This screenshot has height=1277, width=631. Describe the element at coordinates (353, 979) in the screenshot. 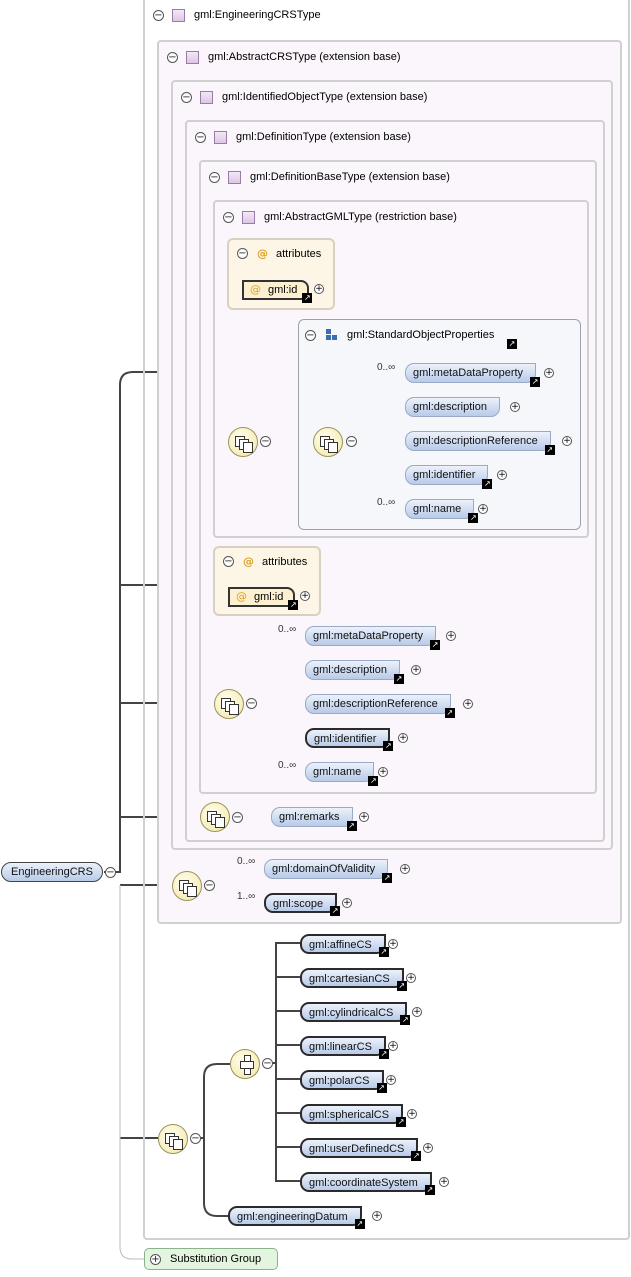

I see `element-cartesiancs: gml:cartesianCS ↗` at that location.